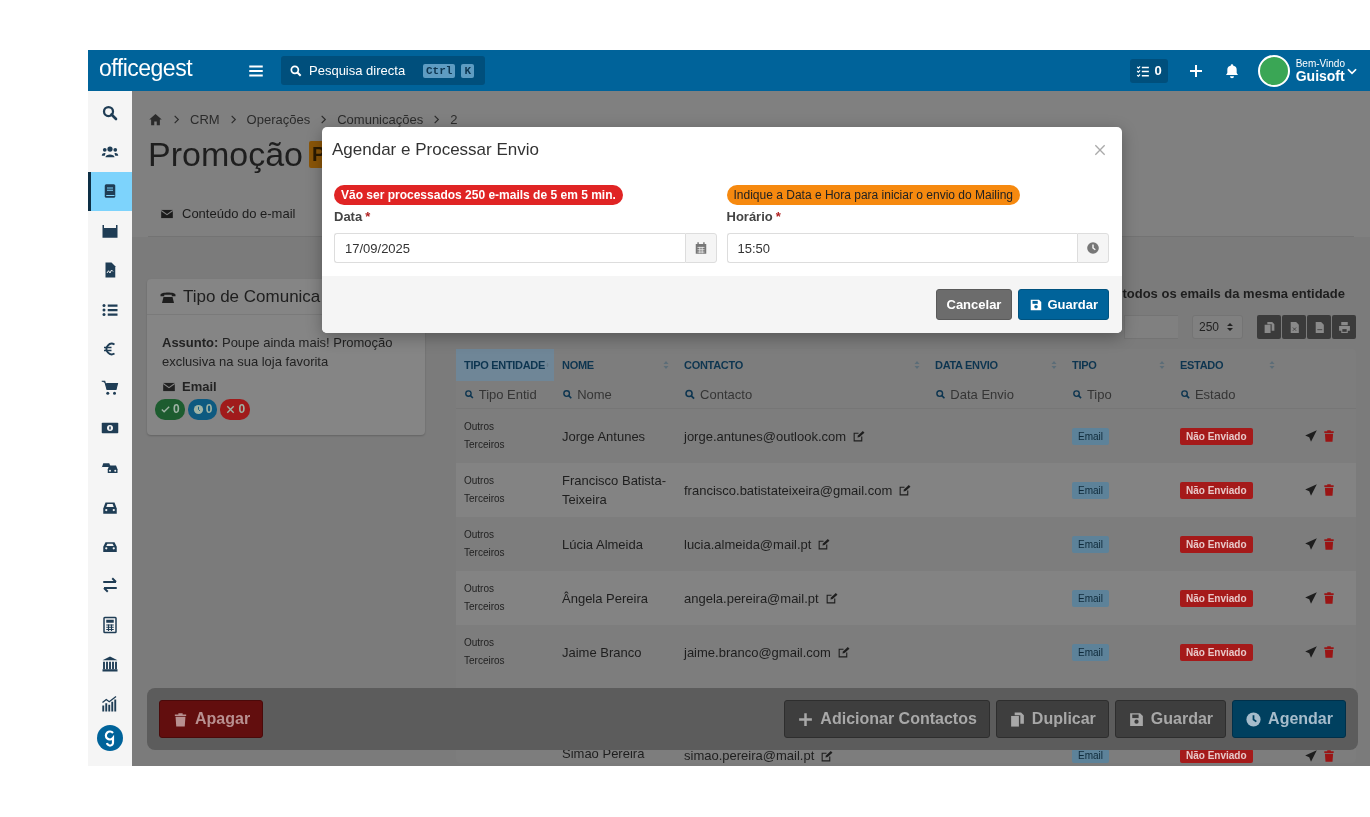 This screenshot has height=817, width=1370. I want to click on filter-field: Tipo, so click(1125, 394).